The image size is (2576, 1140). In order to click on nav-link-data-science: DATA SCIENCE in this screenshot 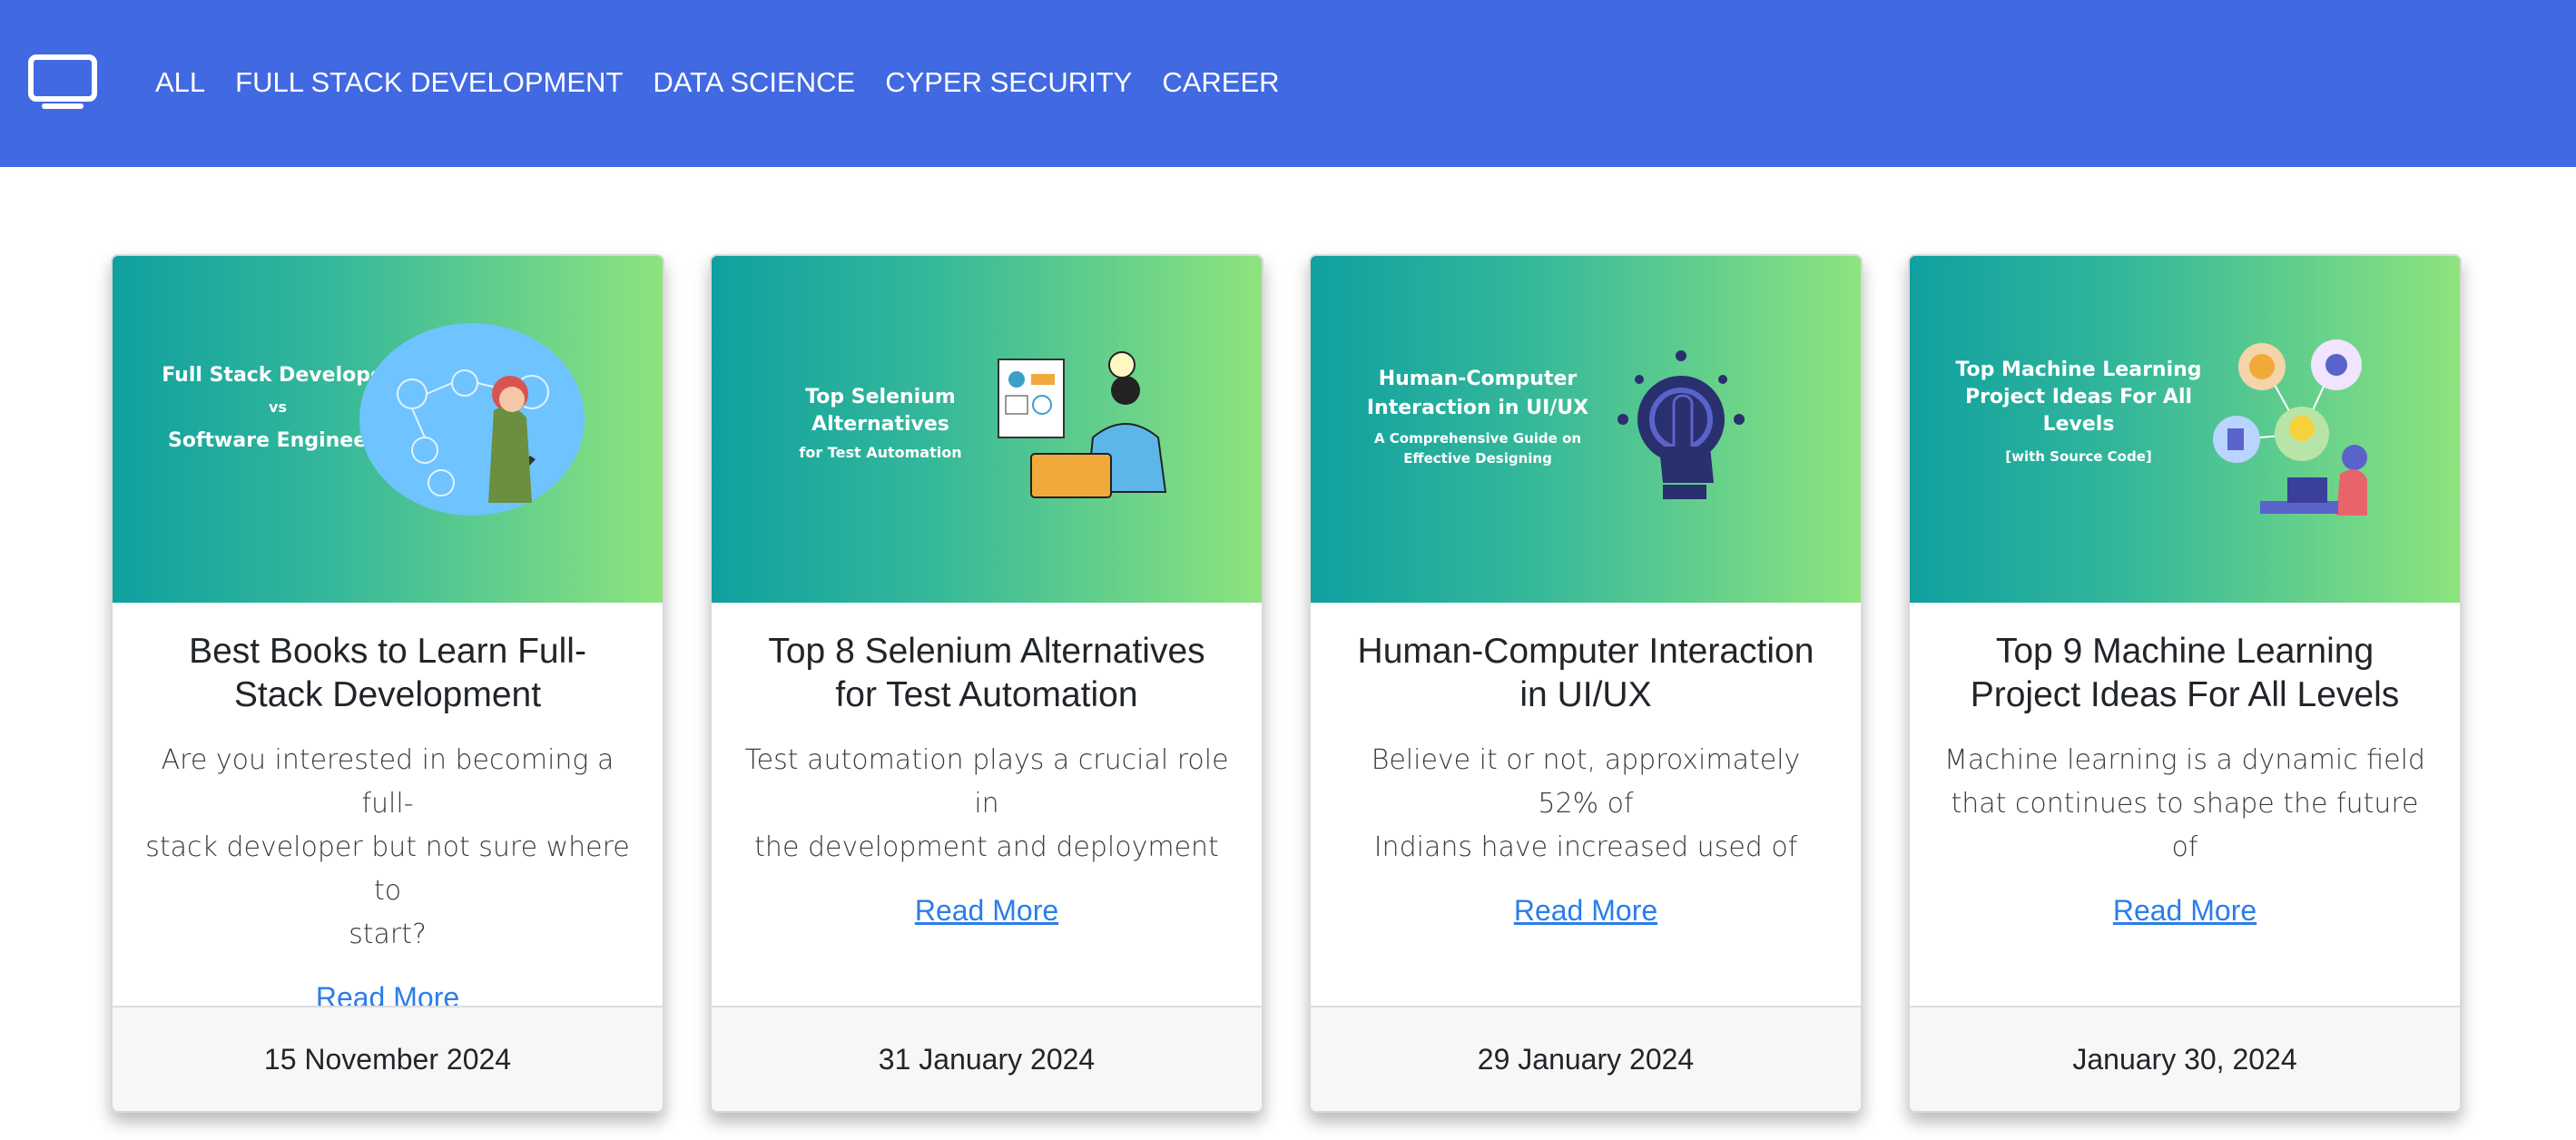, I will do `click(754, 83)`.